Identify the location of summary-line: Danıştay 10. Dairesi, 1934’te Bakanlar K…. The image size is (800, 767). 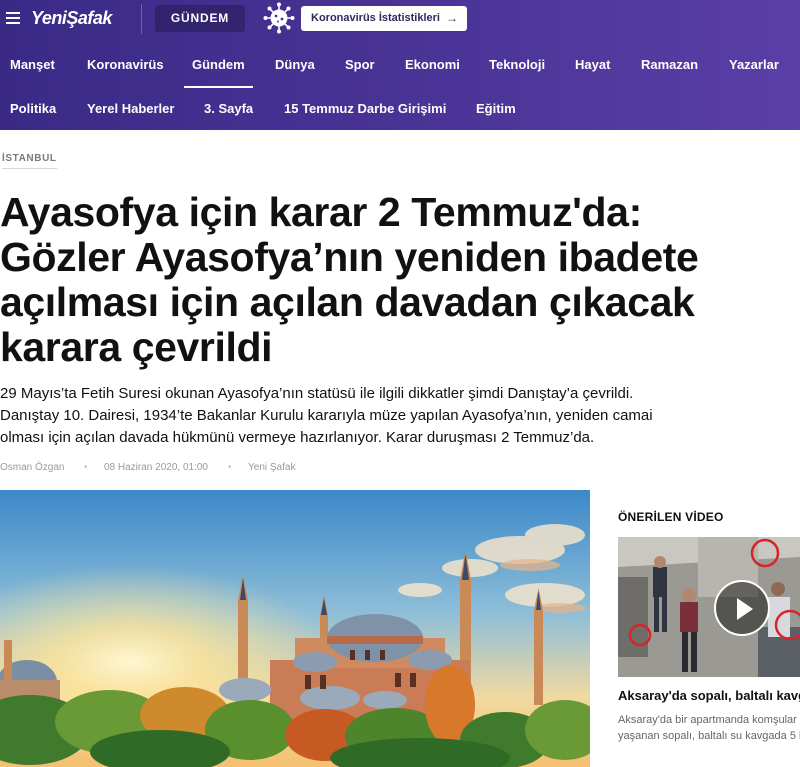
(326, 415).